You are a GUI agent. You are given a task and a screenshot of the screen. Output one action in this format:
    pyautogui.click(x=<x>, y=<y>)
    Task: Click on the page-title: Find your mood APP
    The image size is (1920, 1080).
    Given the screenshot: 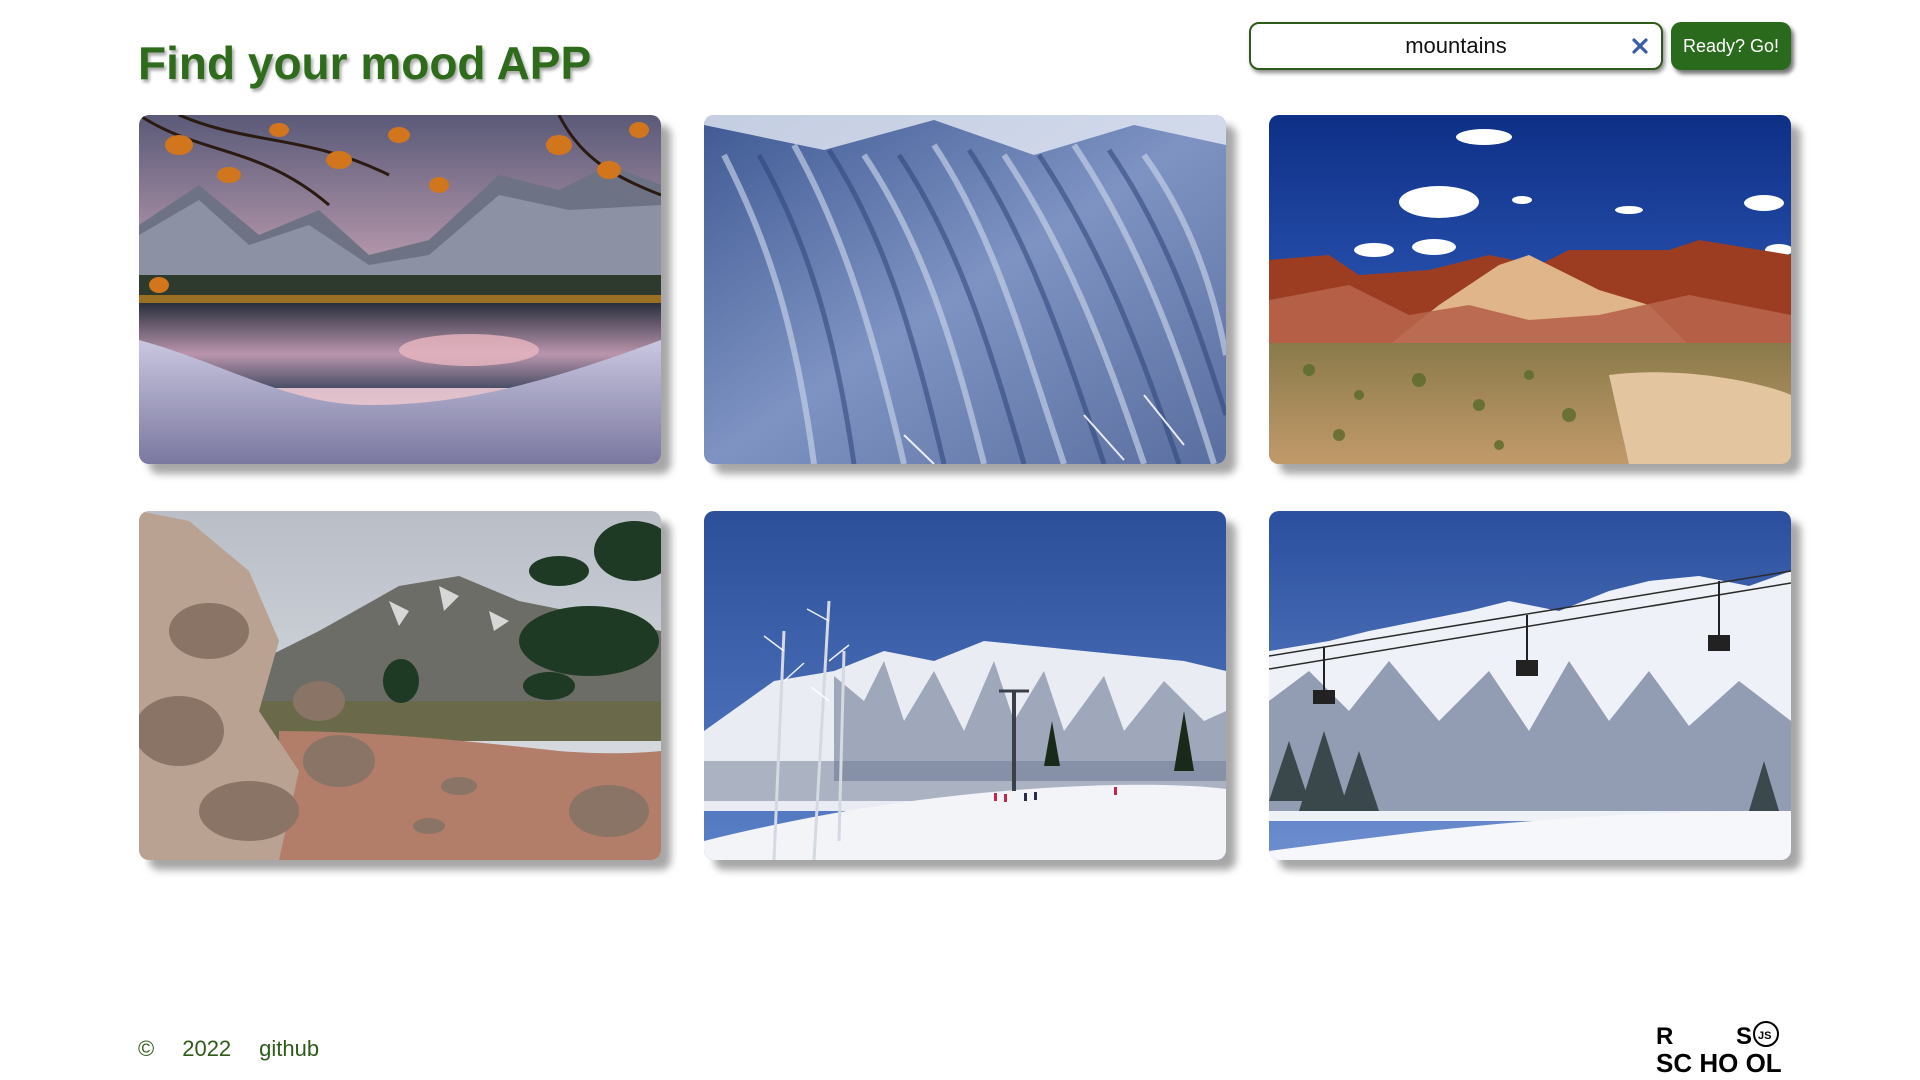 What is the action you would take?
    pyautogui.click(x=365, y=63)
    